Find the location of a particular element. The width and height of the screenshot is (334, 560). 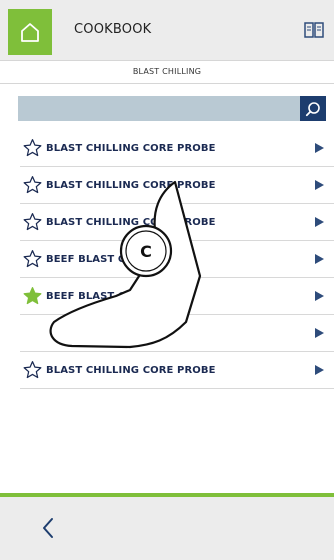

star-filled-icon is located at coordinates (32, 296).